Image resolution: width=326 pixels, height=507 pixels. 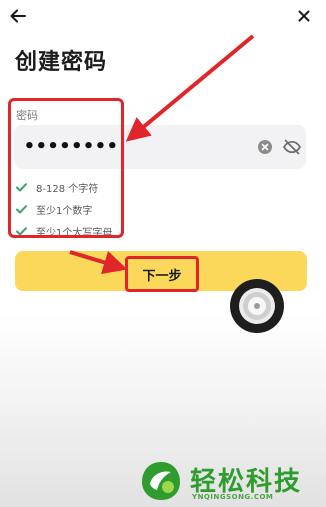 I want to click on eye-off-icon, so click(x=292, y=147).